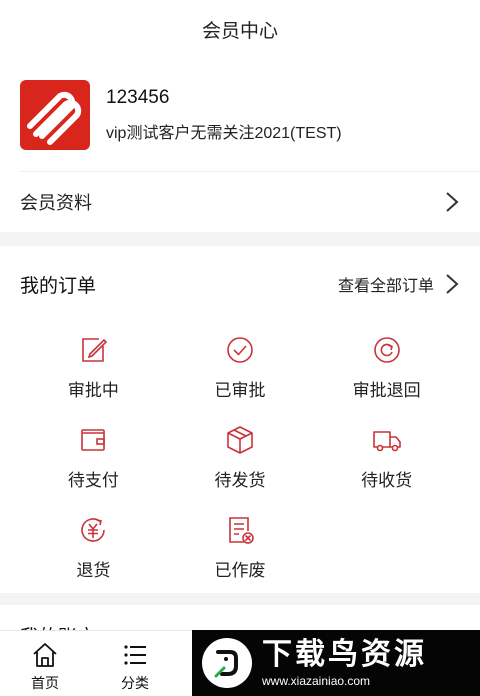 Image resolution: width=480 pixels, height=696 pixels. Describe the element at coordinates (344, 654) in the screenshot. I see `watermark-title: 下载鸟资源` at that location.